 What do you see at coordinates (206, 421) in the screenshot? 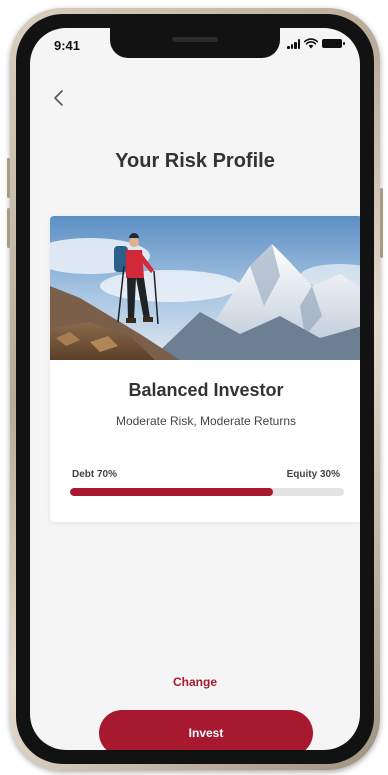
I see `profile-description: Moderate Risk, Moderate Returns` at bounding box center [206, 421].